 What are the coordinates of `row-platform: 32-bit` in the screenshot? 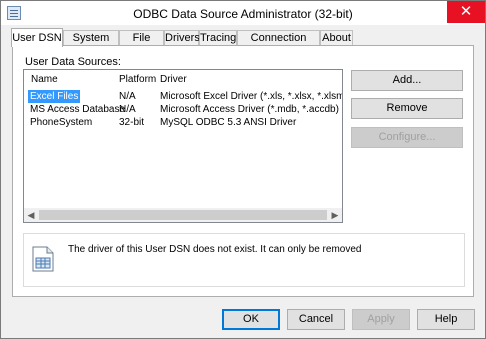 It's located at (132, 122).